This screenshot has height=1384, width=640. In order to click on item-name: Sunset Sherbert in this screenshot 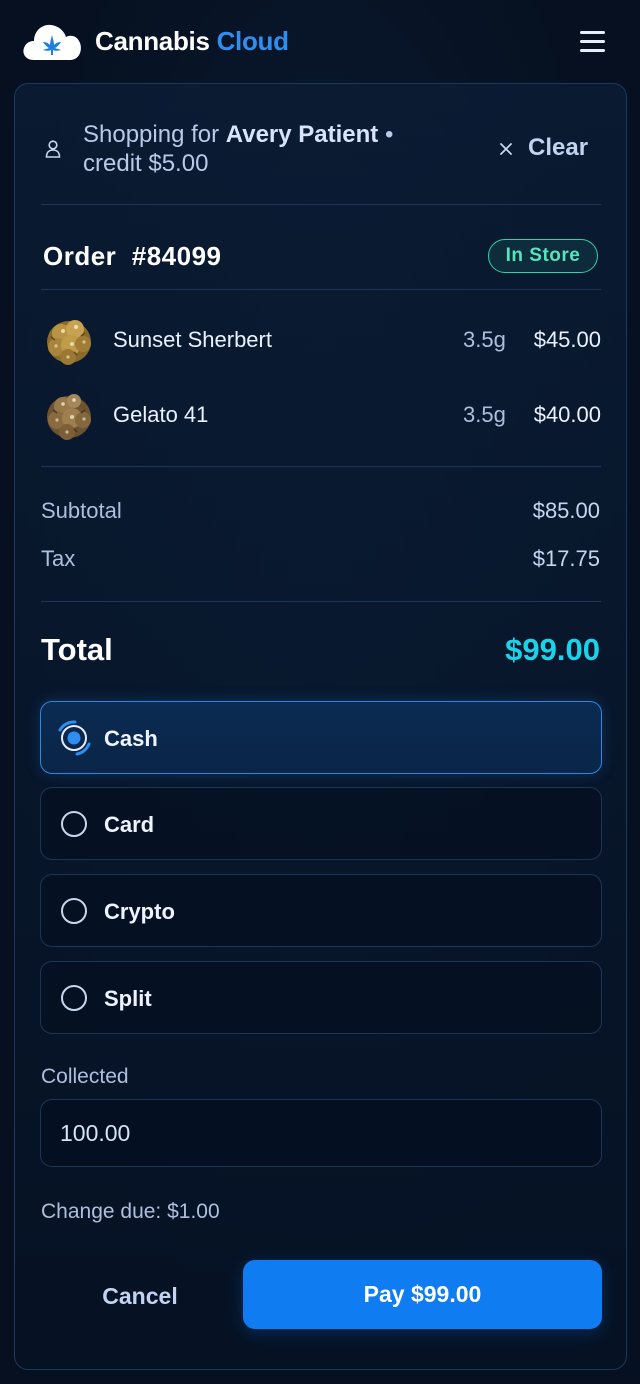, I will do `click(192, 339)`.